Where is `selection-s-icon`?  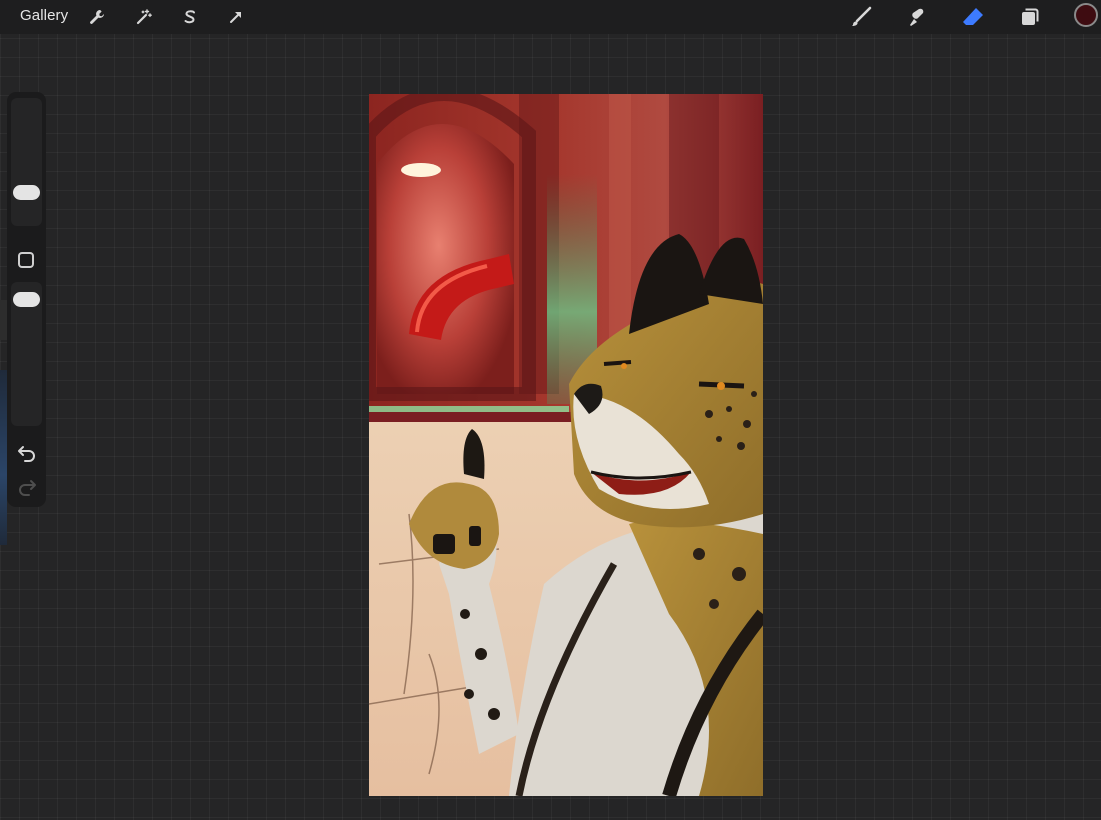
selection-s-icon is located at coordinates (190, 17).